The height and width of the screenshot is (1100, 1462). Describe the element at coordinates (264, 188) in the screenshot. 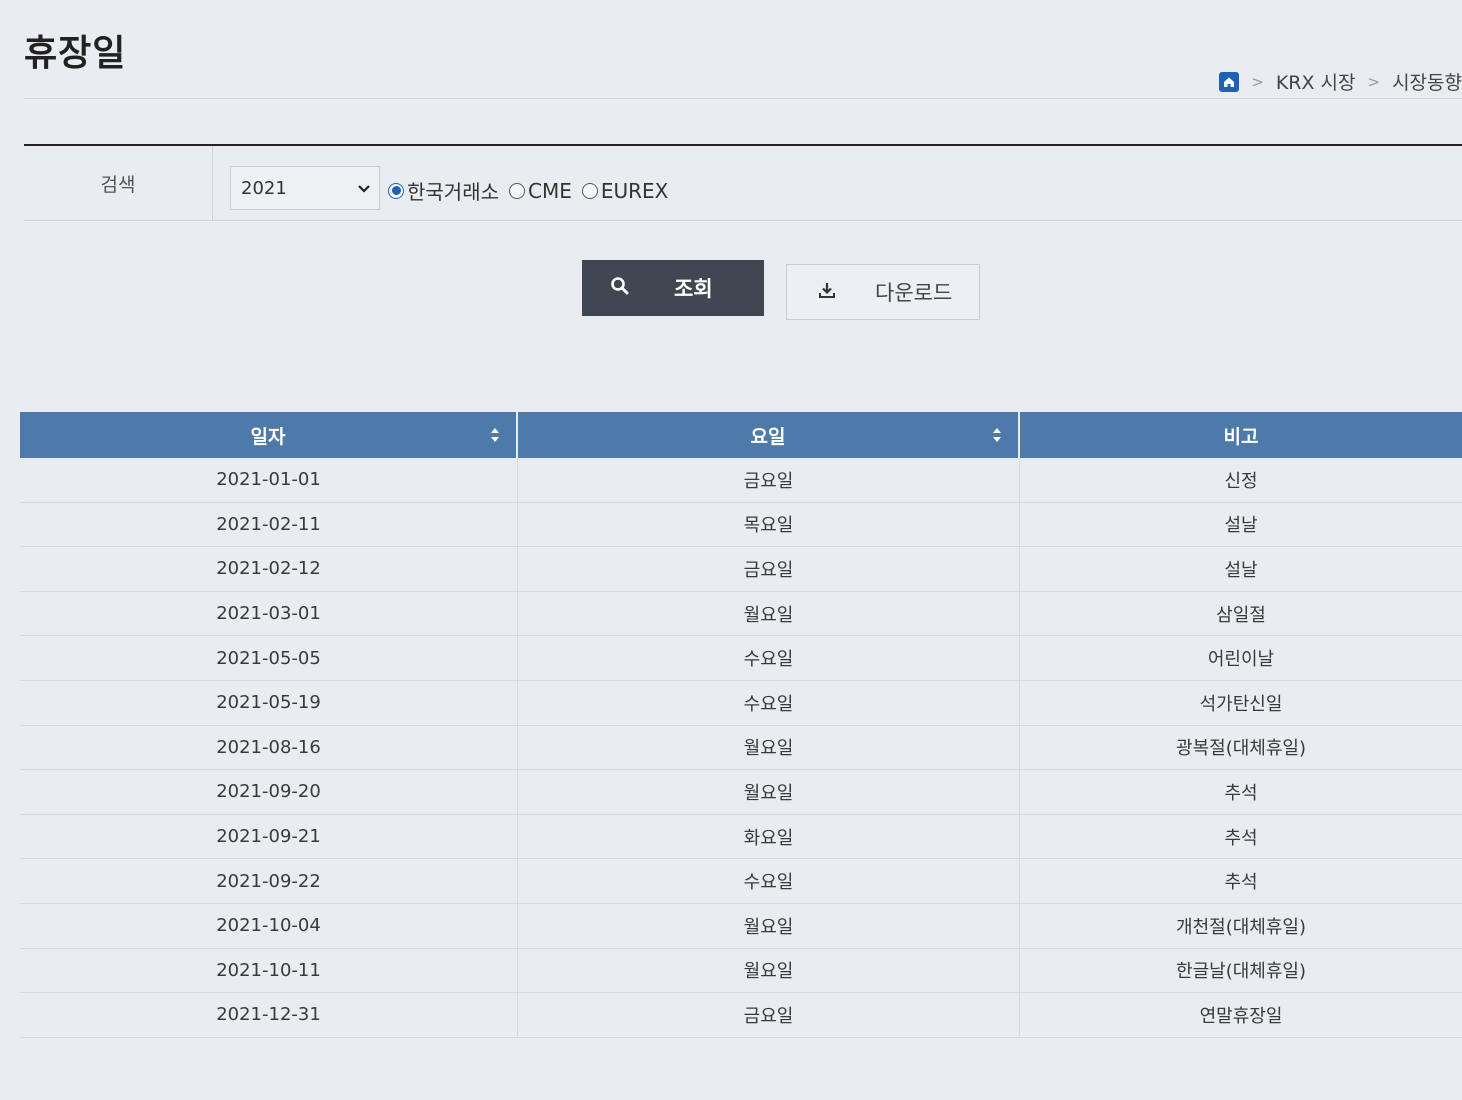

I see `year-select-value: 2021` at that location.